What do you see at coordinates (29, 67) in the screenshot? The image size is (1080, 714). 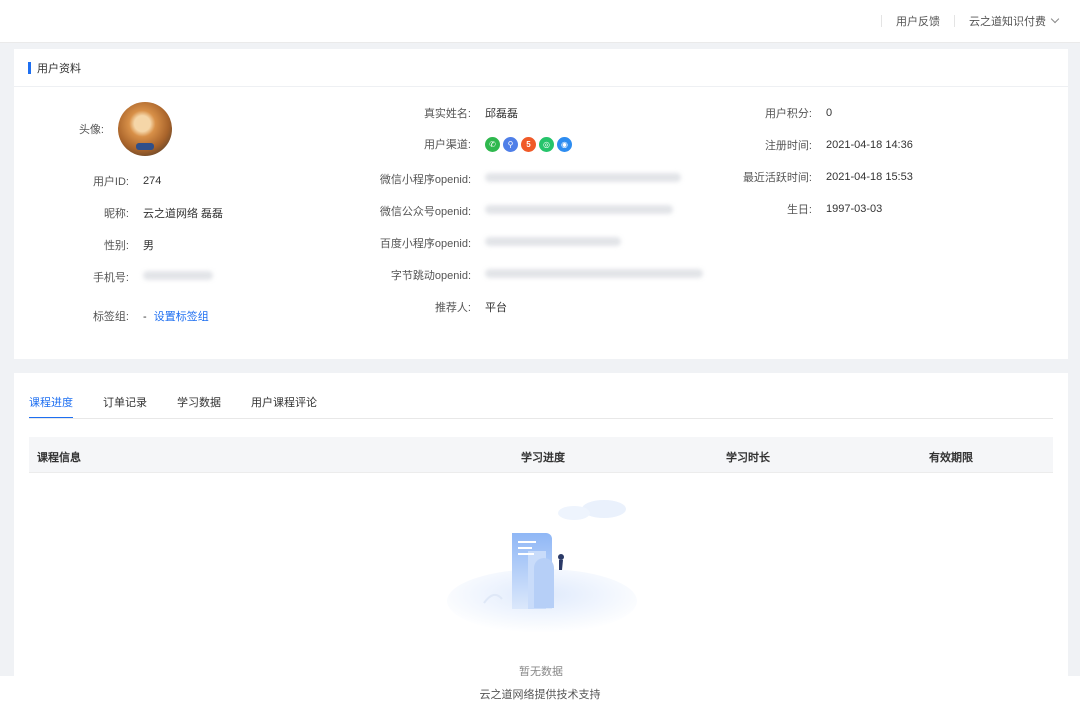 I see `section-accent-bar` at bounding box center [29, 67].